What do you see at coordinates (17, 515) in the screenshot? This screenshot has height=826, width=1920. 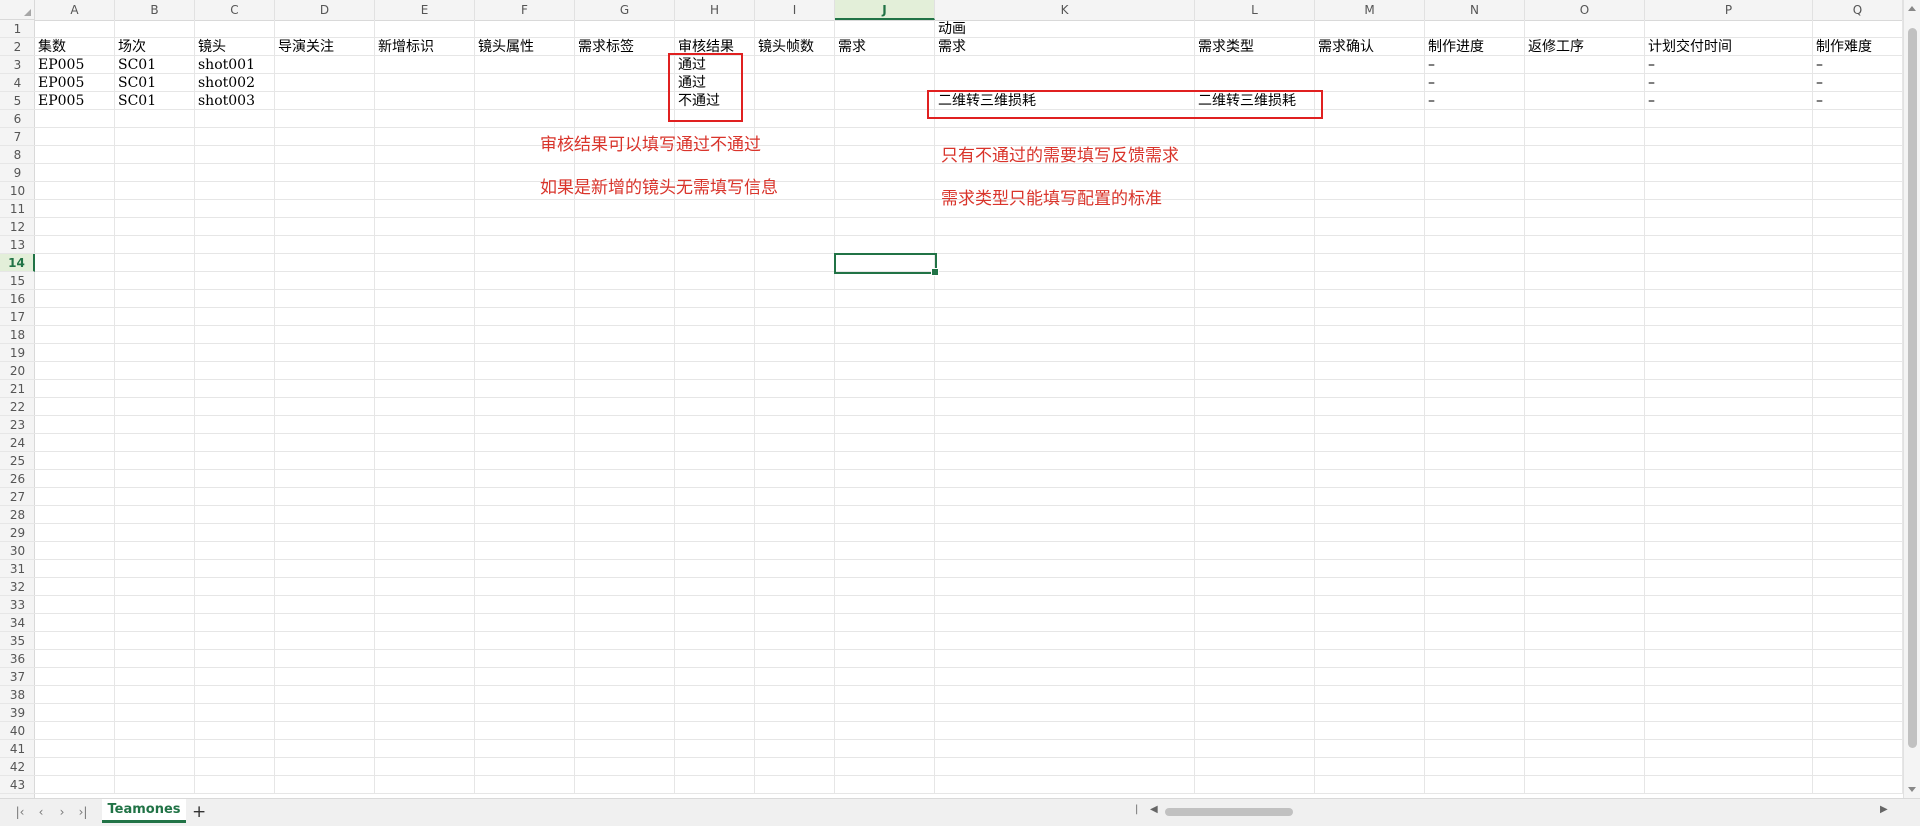 I see `row-header-28: 28` at bounding box center [17, 515].